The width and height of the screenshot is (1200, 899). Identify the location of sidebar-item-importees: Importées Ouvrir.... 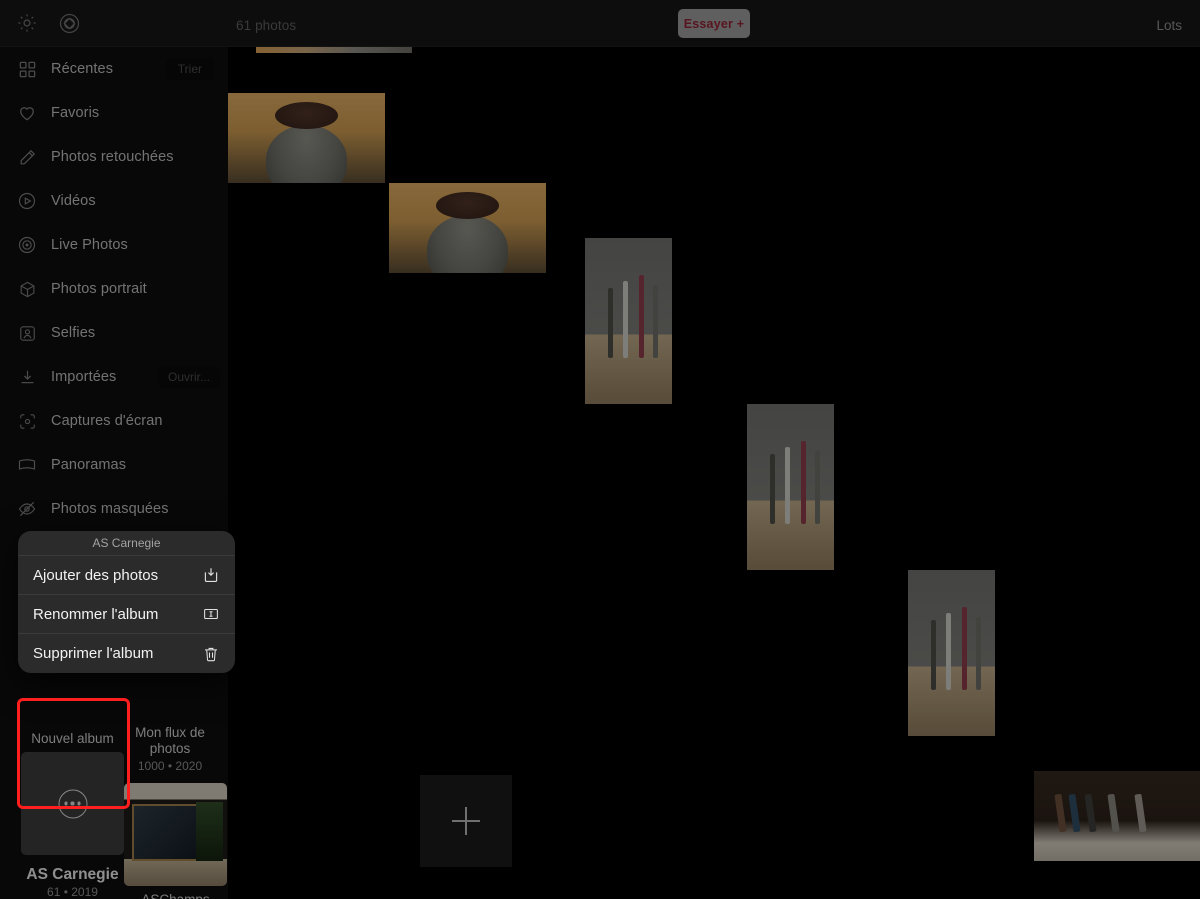
(114, 377).